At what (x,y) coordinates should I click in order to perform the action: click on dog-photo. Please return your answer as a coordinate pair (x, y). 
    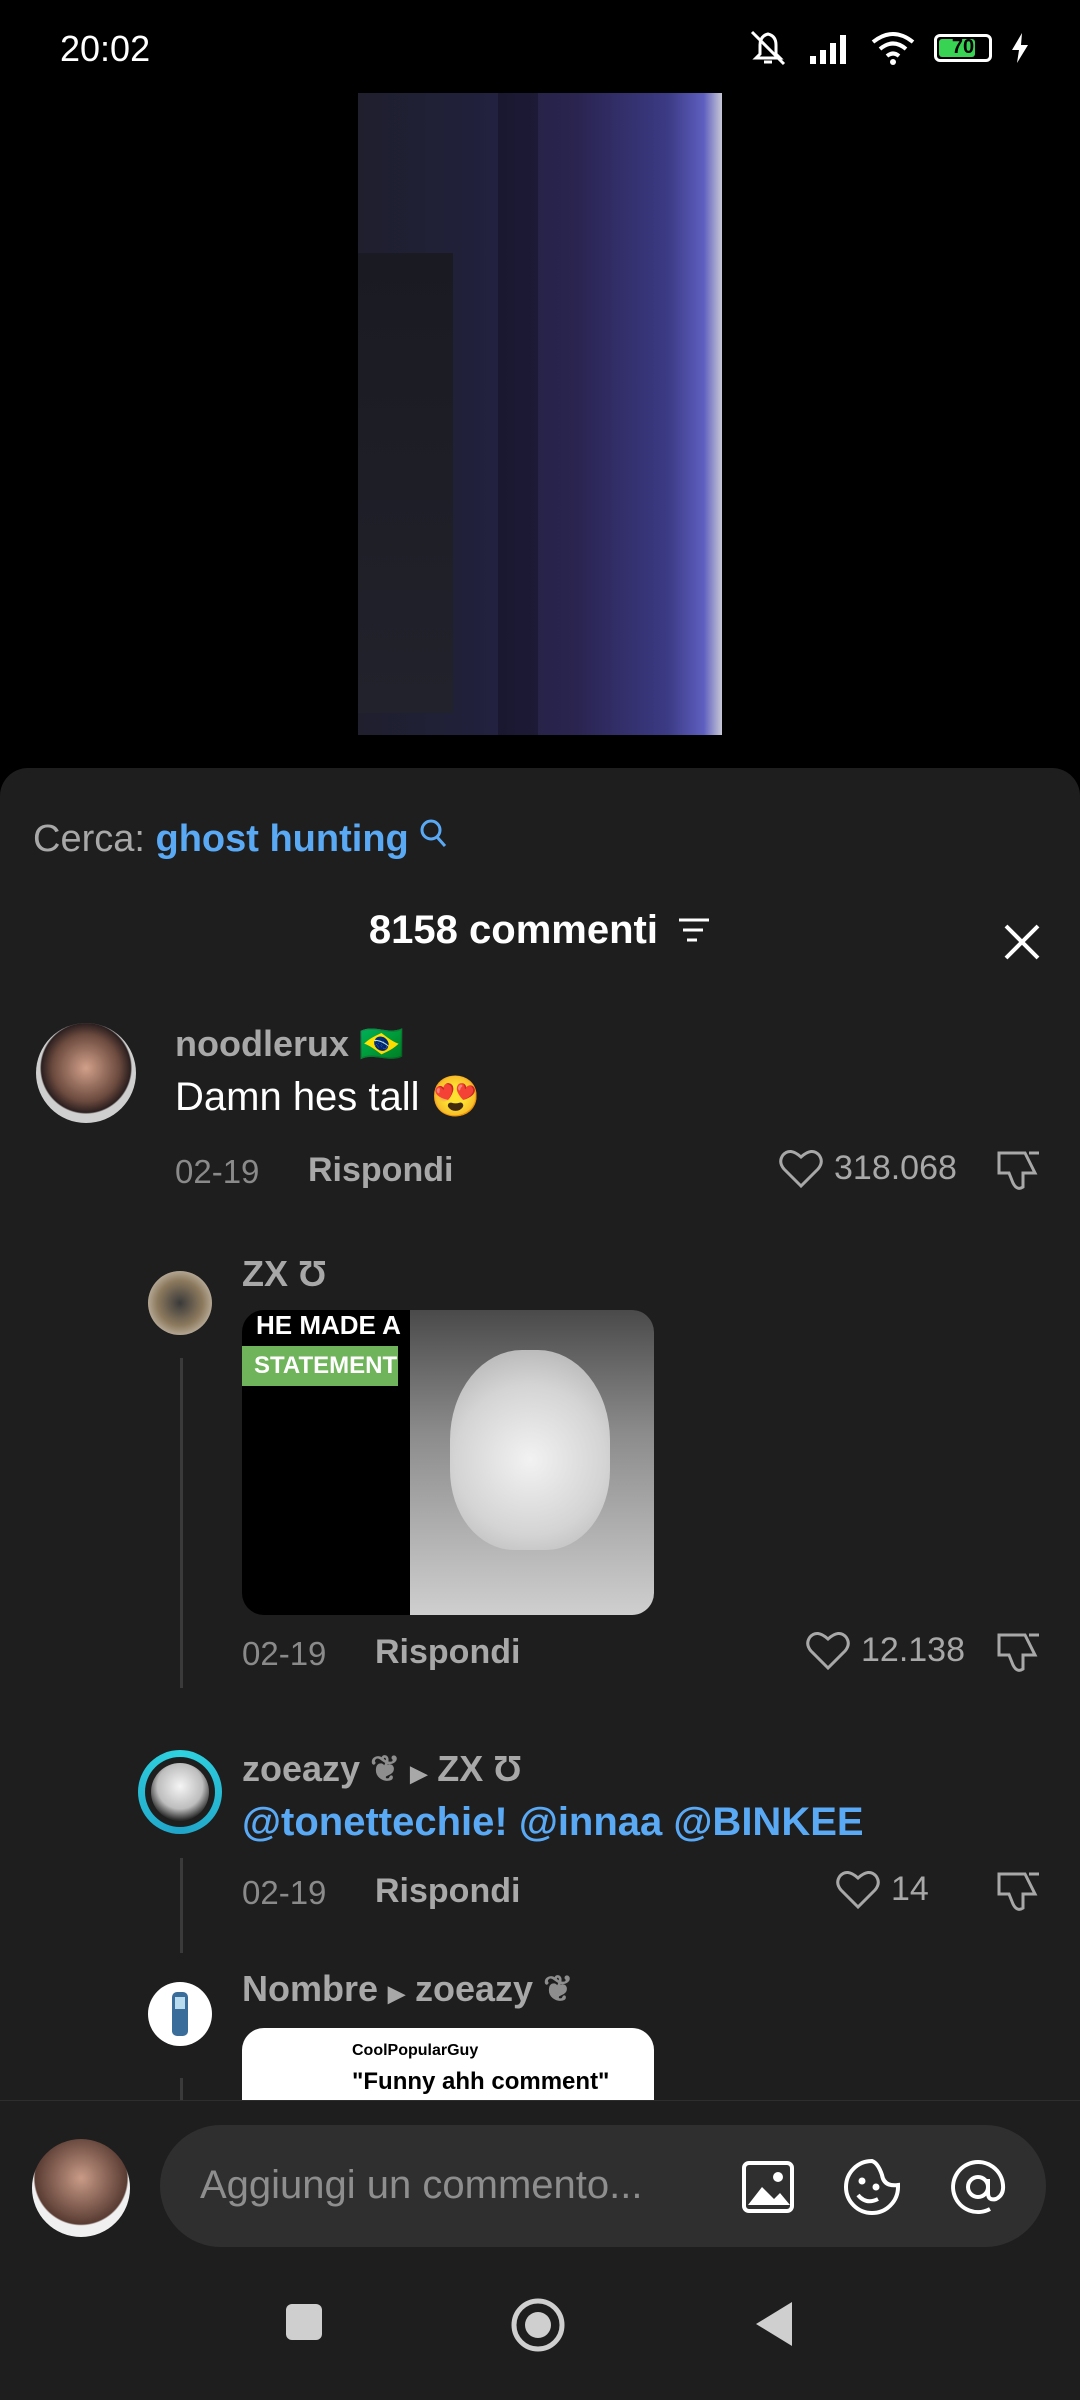
    Looking at the image, I should click on (532, 1462).